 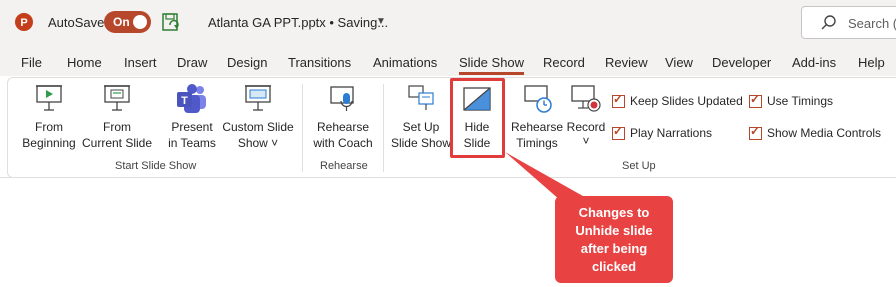 I want to click on callout-line: after being, so click(x=614, y=248).